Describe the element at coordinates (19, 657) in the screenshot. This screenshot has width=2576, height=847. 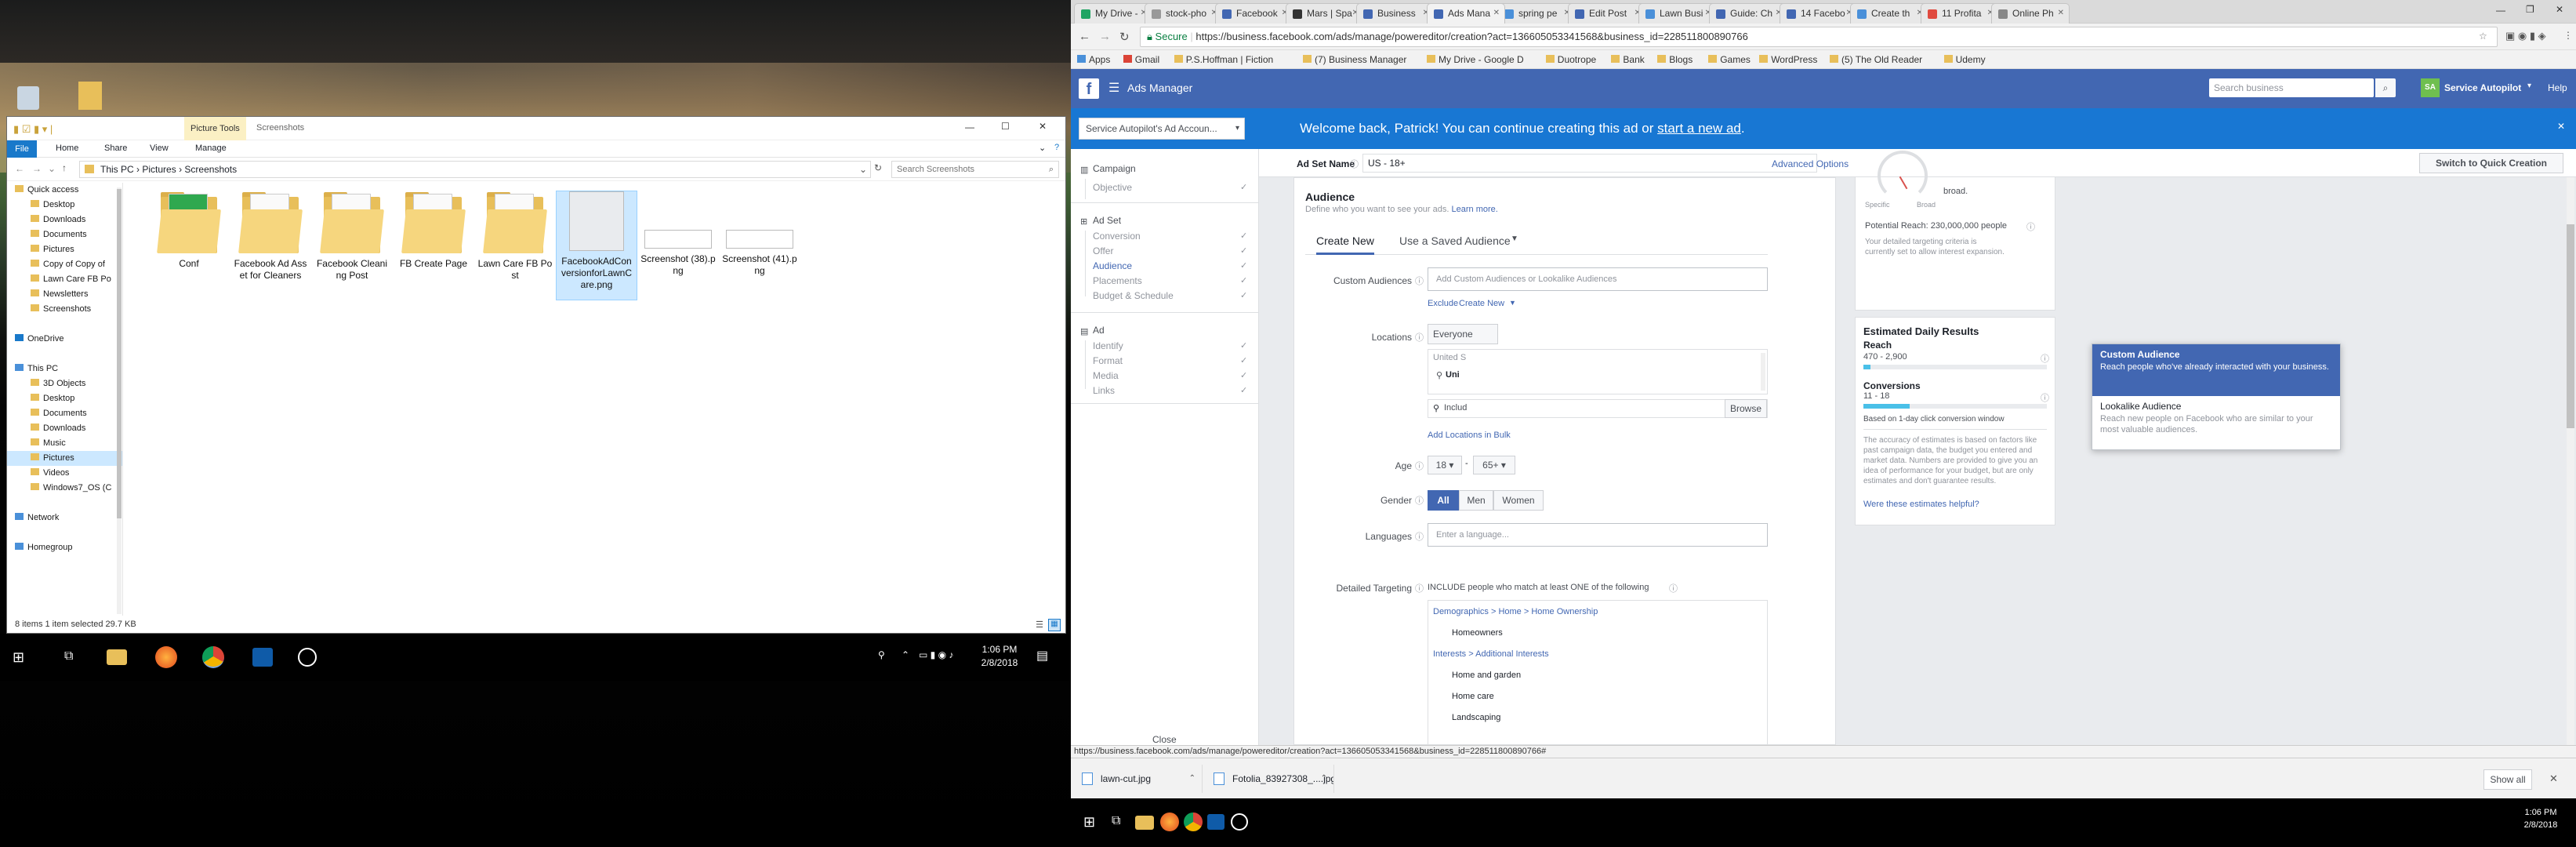
I see `start-windows-icon: ⊞` at that location.